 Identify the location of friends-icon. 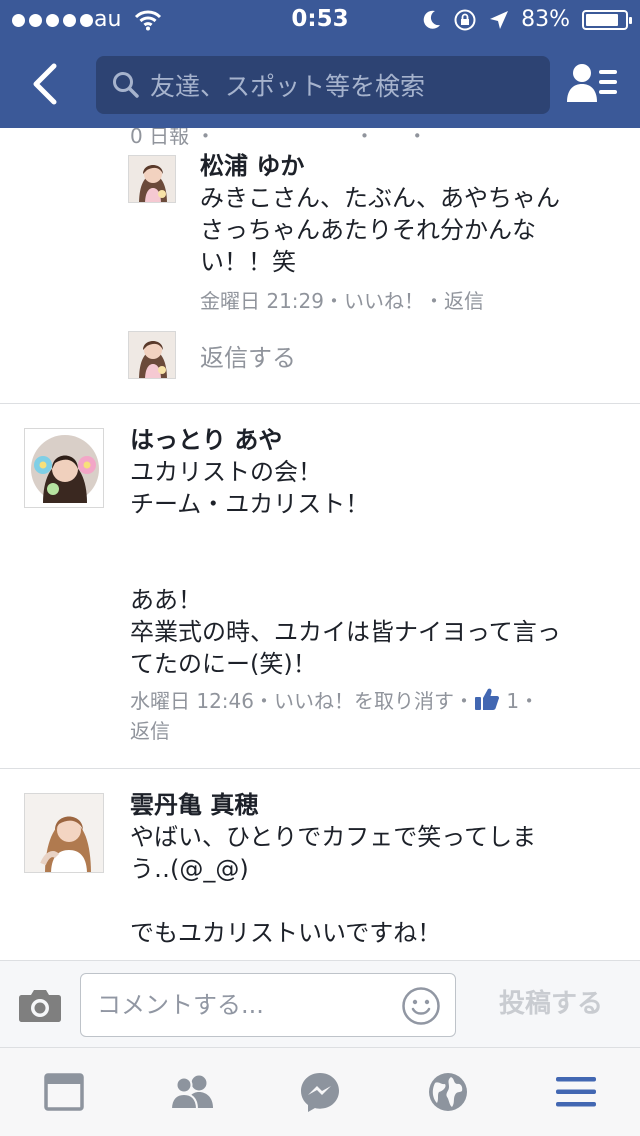
(191, 1092).